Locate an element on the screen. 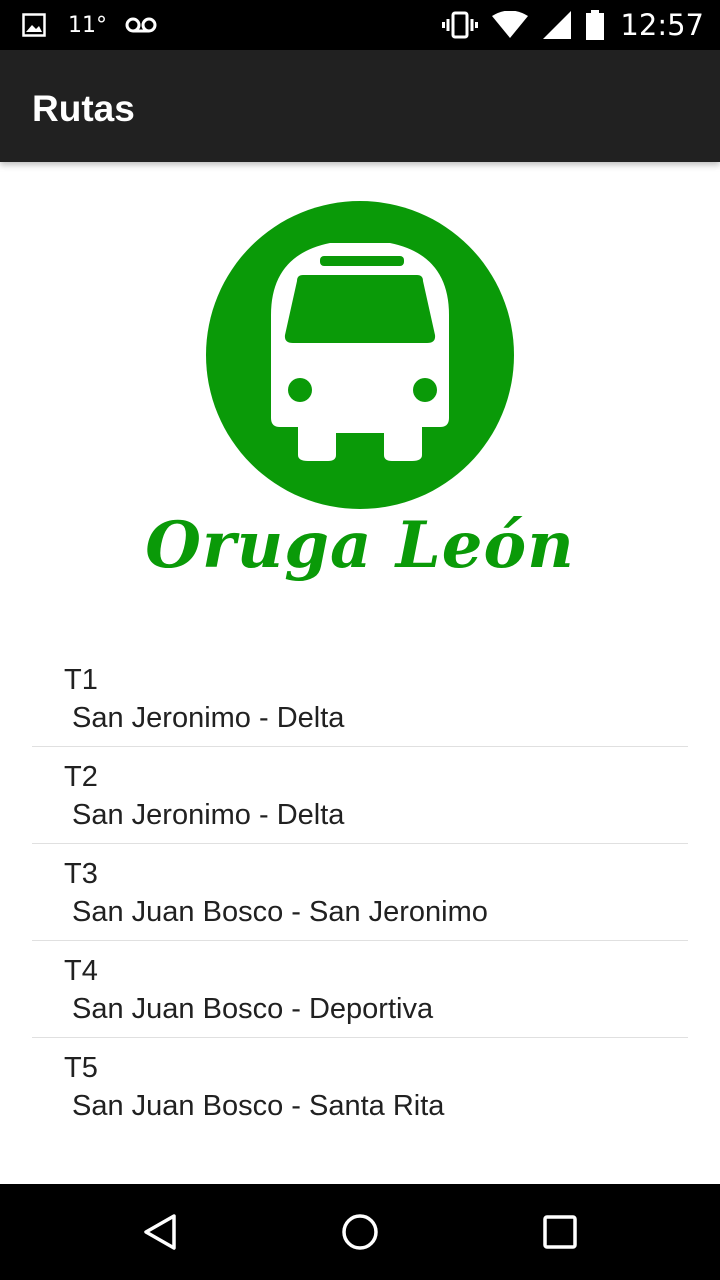 This screenshot has height=1280, width=720. route-name: San Juan Bosco - Deportiva is located at coordinates (253, 1009).